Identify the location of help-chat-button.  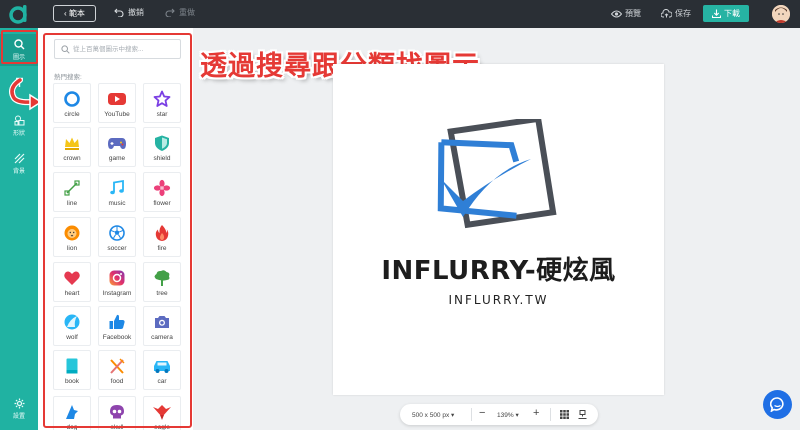
(777, 404).